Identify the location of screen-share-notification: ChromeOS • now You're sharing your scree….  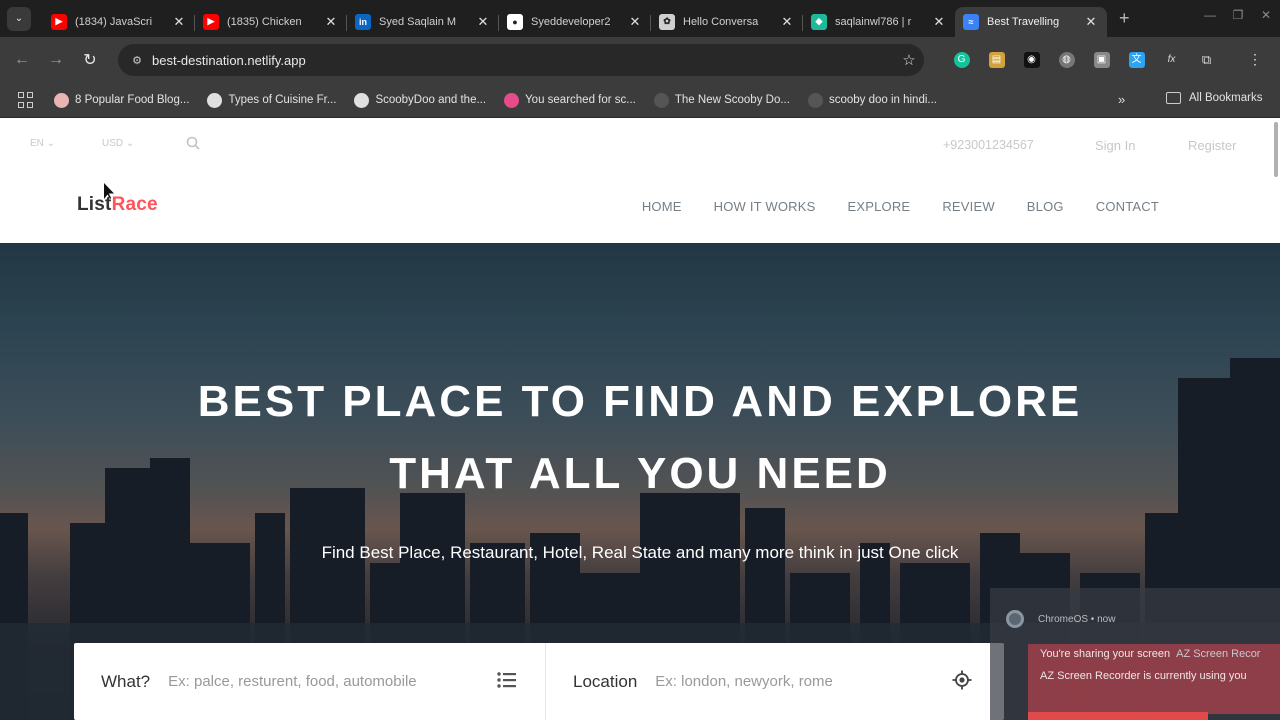
(1135, 654).